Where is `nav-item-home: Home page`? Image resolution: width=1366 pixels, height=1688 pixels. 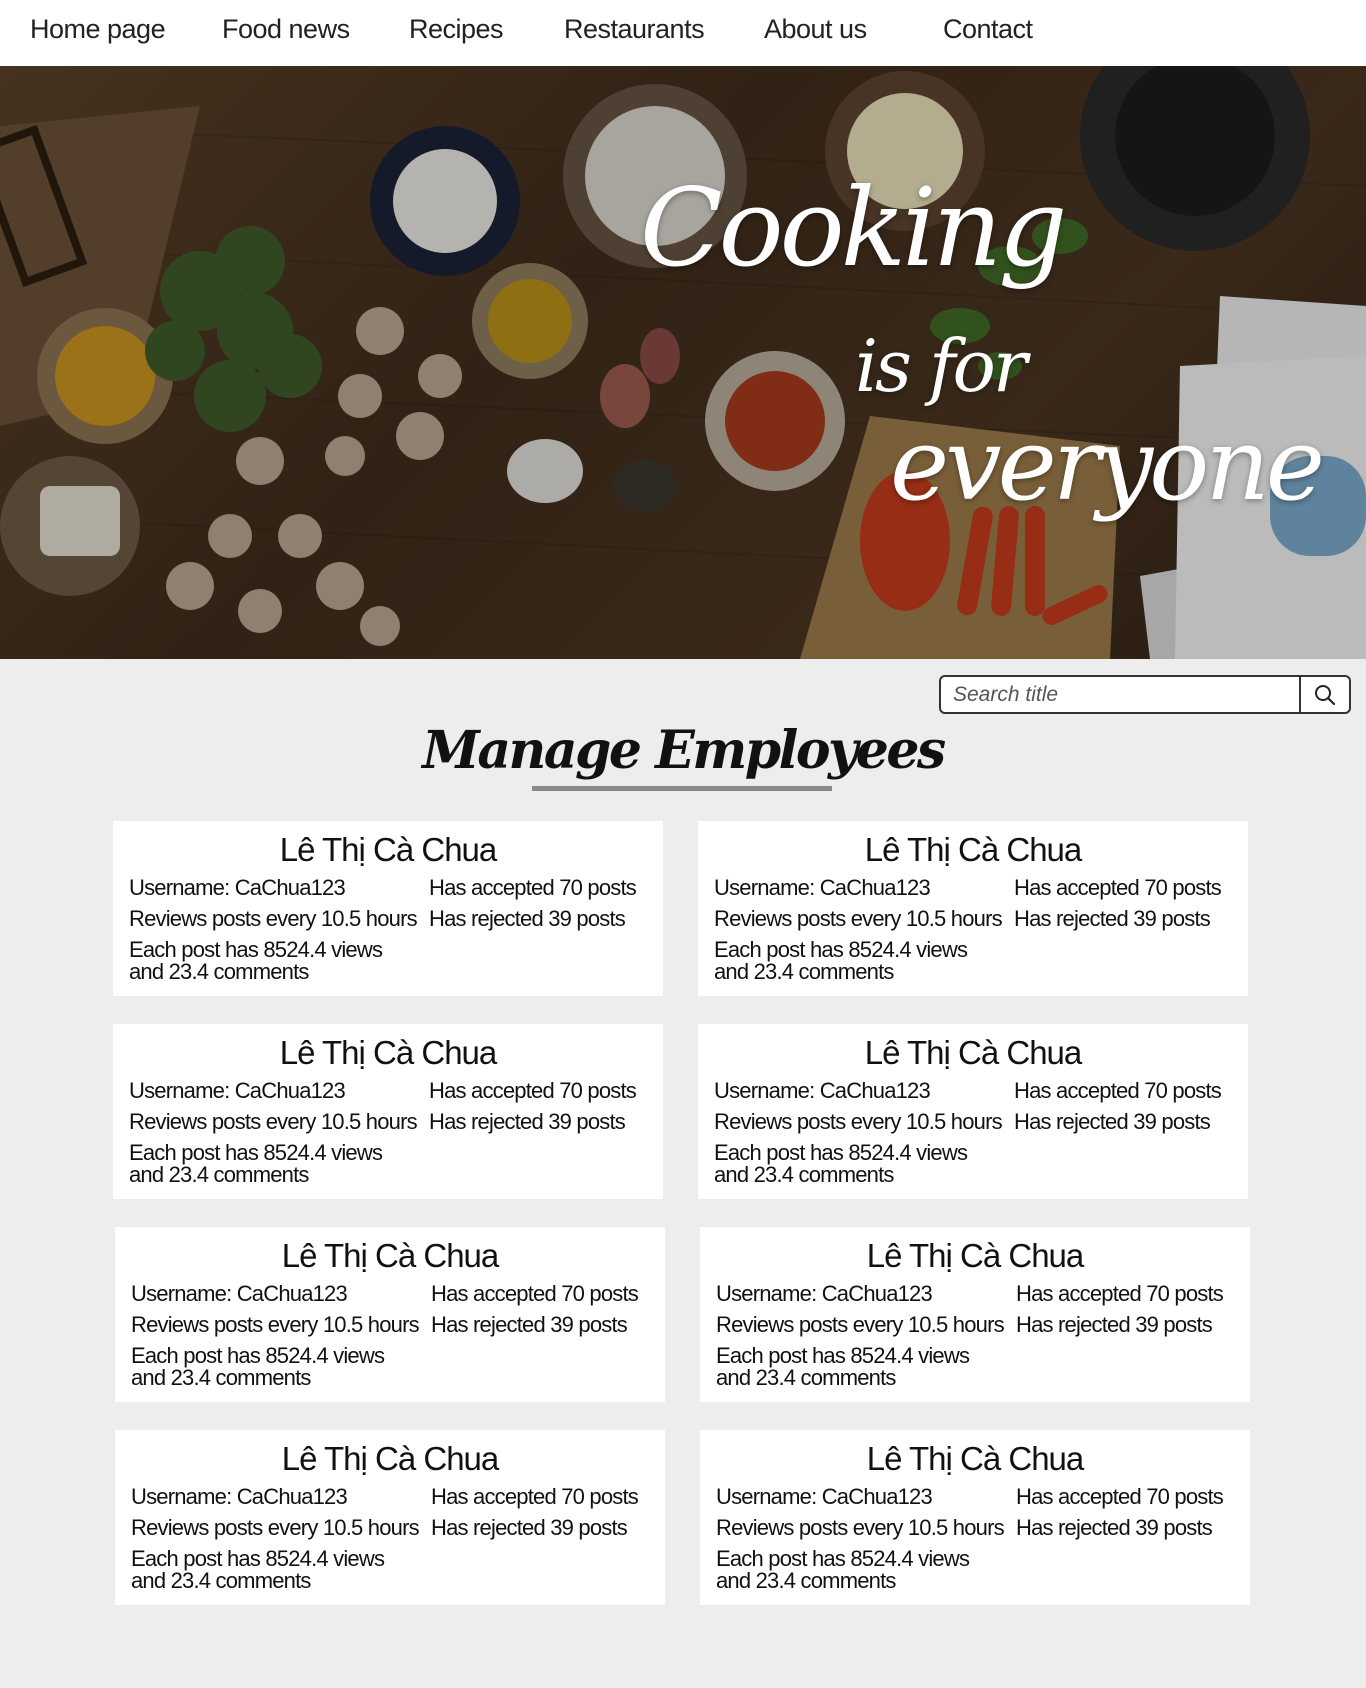 nav-item-home: Home page is located at coordinates (98, 29).